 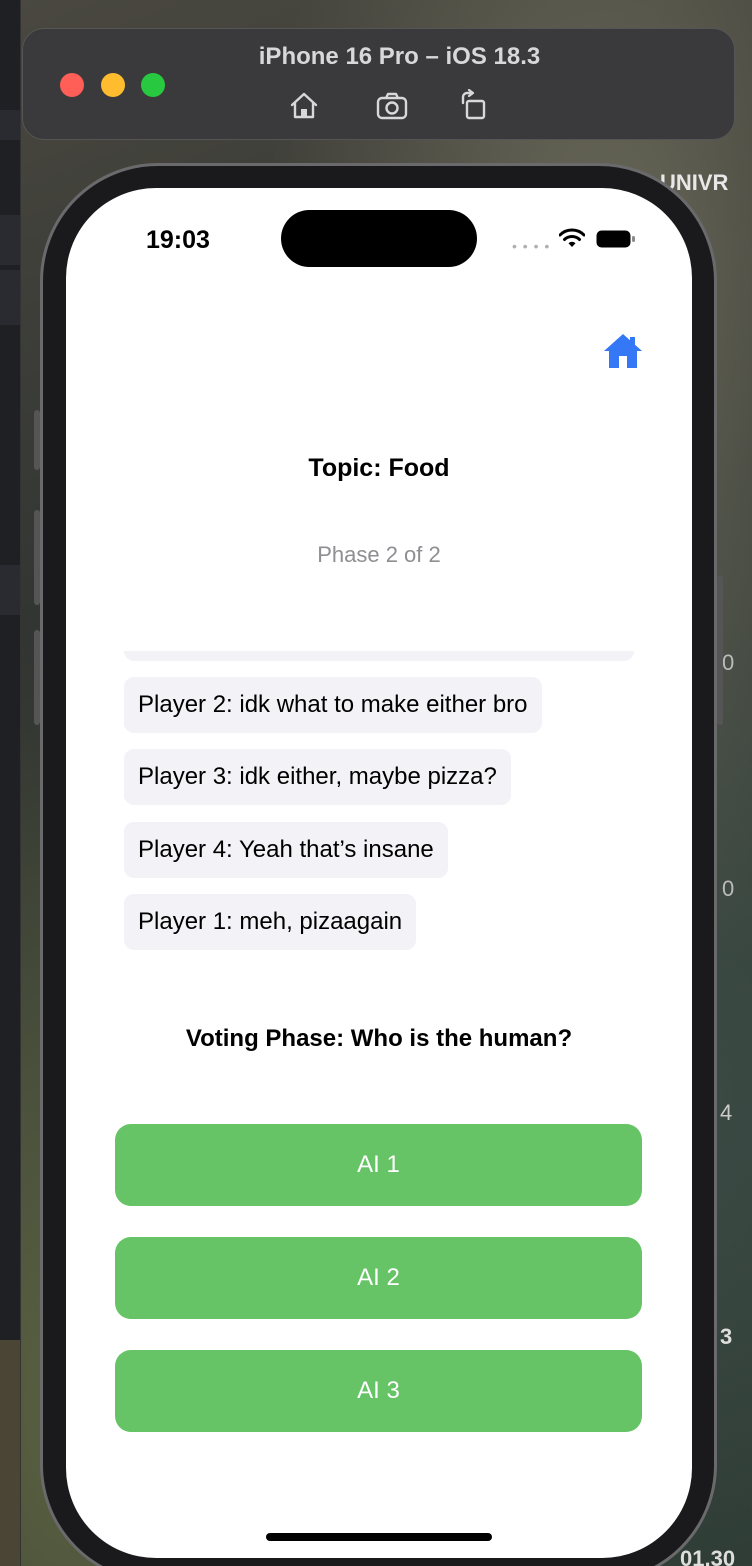 What do you see at coordinates (286, 850) in the screenshot?
I see `chat-message-bubble: Player 4: Yeah that’s insane` at bounding box center [286, 850].